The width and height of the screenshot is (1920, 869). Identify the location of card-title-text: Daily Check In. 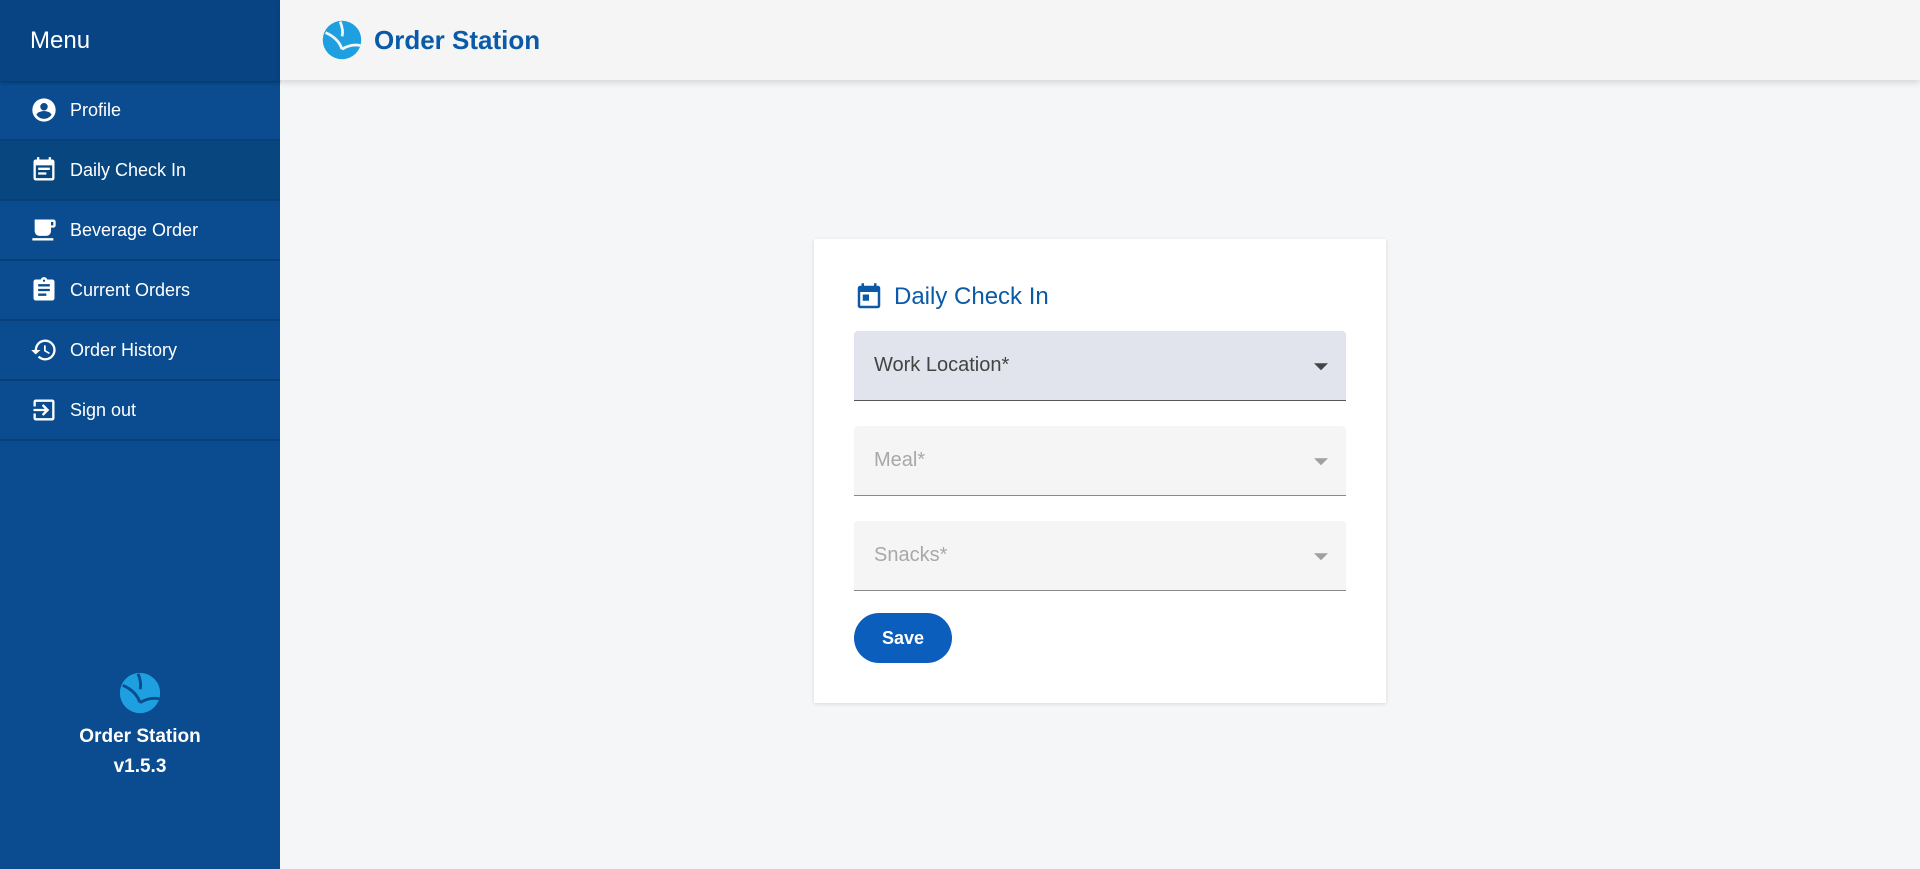
(971, 296).